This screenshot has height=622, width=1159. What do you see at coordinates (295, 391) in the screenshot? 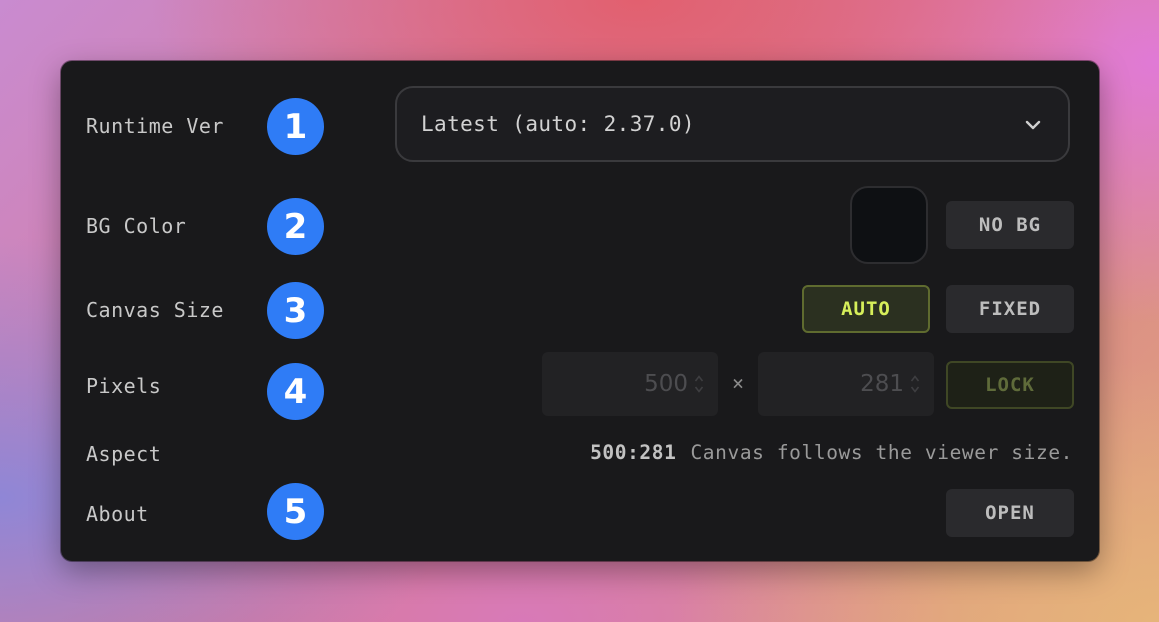
I see `step-badge-4: 4` at bounding box center [295, 391].